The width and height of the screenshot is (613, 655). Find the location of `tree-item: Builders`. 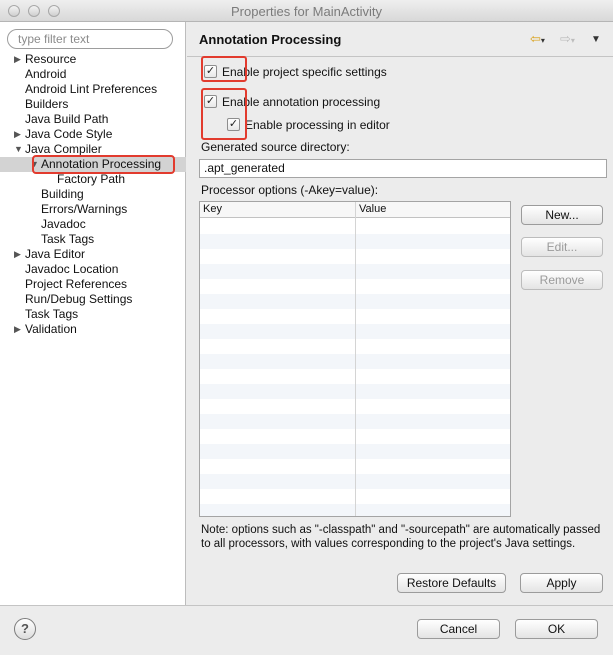

tree-item: Builders is located at coordinates (93, 104).